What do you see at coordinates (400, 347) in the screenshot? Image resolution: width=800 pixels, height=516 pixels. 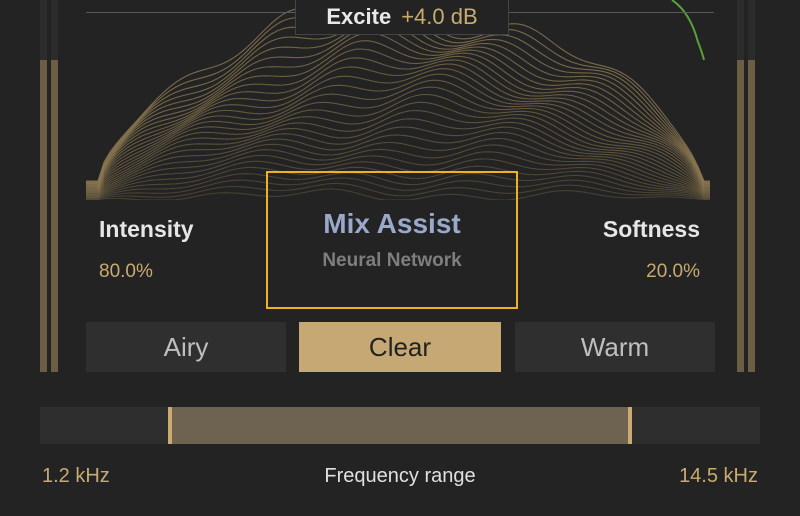 I see `preset-clear-button: Clear` at bounding box center [400, 347].